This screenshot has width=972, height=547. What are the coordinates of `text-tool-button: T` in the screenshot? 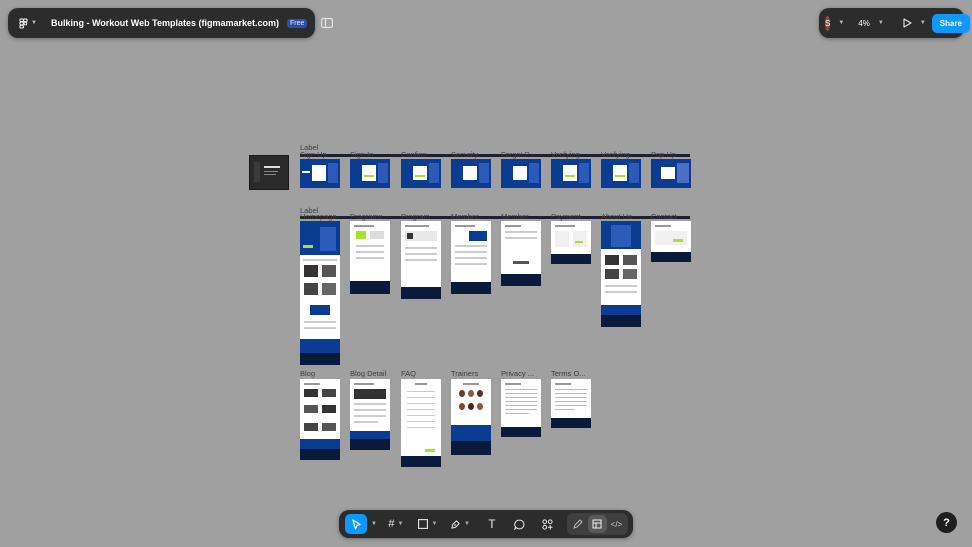 It's located at (492, 524).